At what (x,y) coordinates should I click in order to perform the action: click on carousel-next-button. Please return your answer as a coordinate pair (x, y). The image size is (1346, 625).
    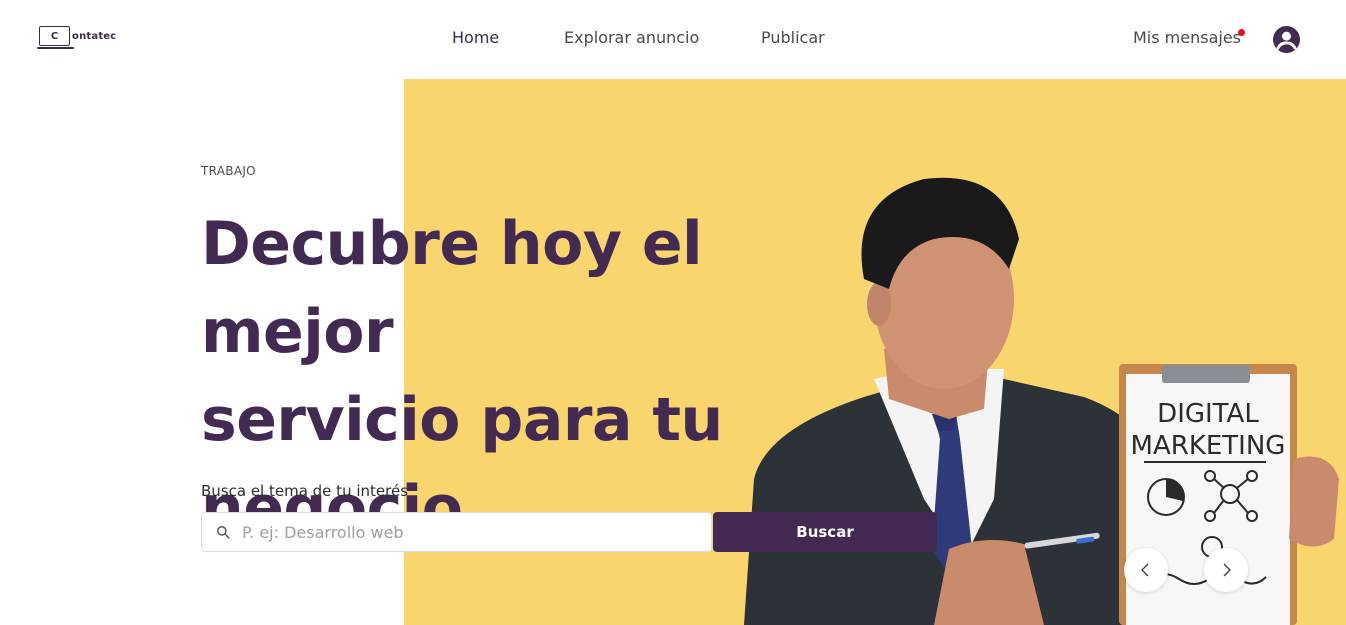
    Looking at the image, I should click on (1226, 570).